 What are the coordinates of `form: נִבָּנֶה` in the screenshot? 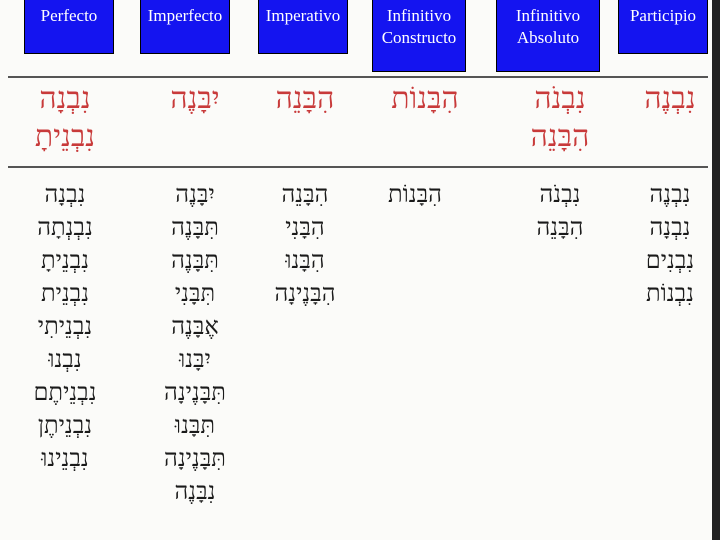 It's located at (195, 491).